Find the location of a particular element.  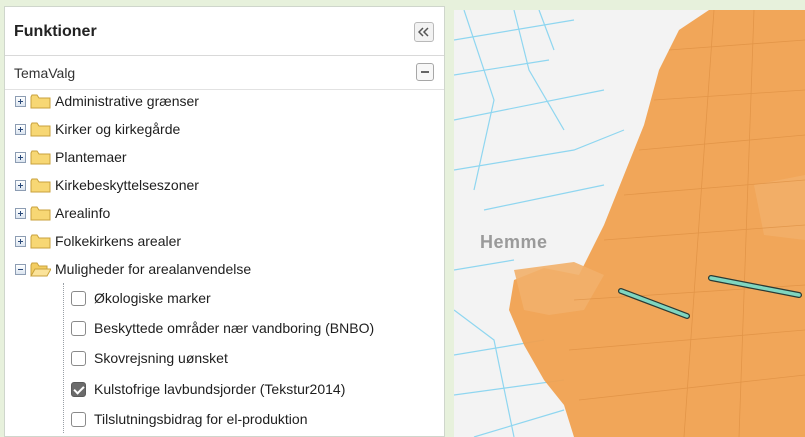

tree-folder-muligheder: Muligheder for arealanvendelse is located at coordinates (224, 270).